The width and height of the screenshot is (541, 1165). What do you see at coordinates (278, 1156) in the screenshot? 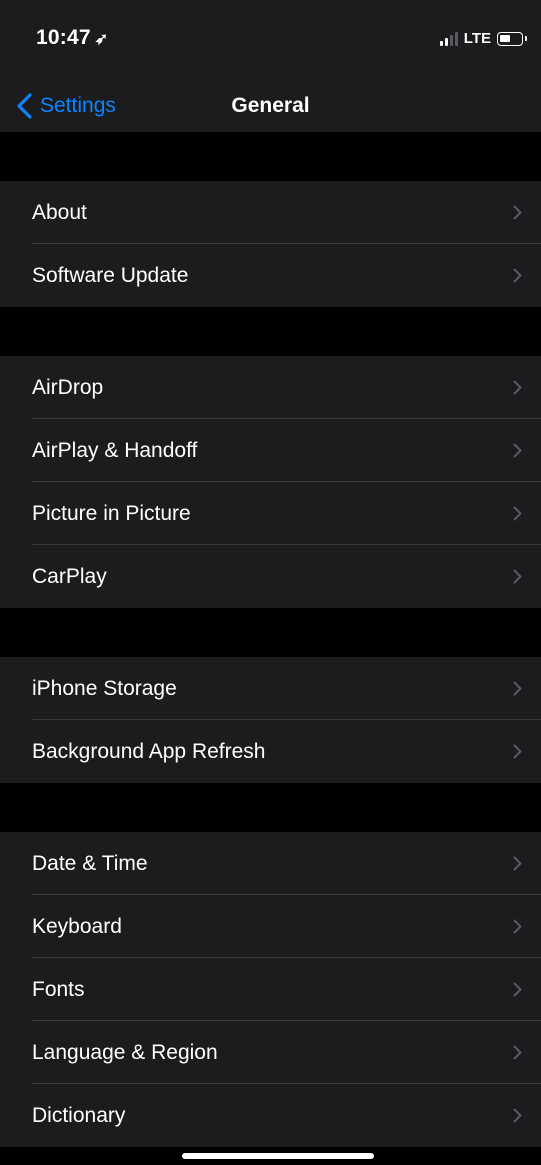
I see `home-indicator` at bounding box center [278, 1156].